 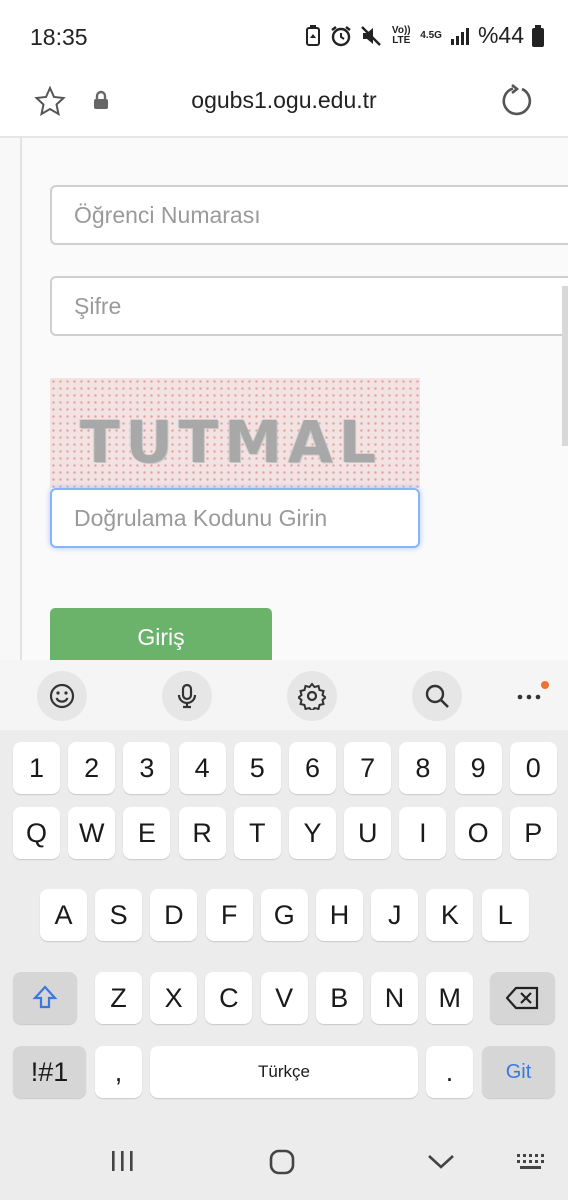 I want to click on keyboard-settings-button, so click(x=312, y=696).